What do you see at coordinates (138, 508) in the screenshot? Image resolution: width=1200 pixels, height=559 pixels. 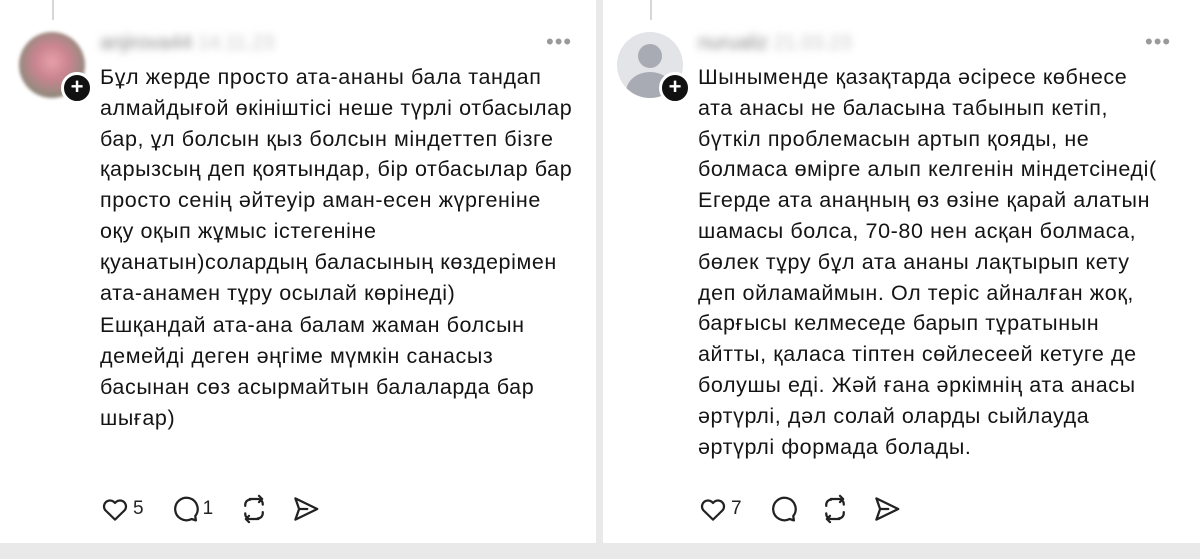 I see `like-count: 5` at bounding box center [138, 508].